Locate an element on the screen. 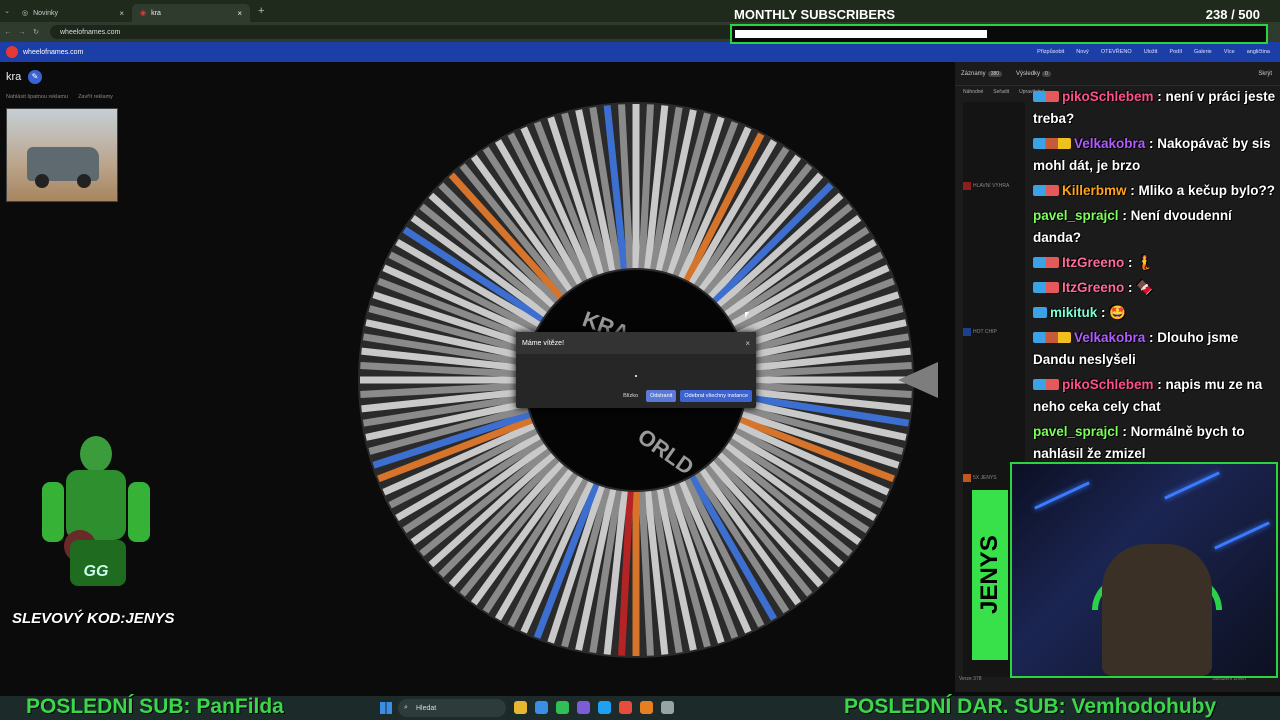 The image size is (1280, 720). tab-novinky: ◎ Novinky × is located at coordinates (73, 13).